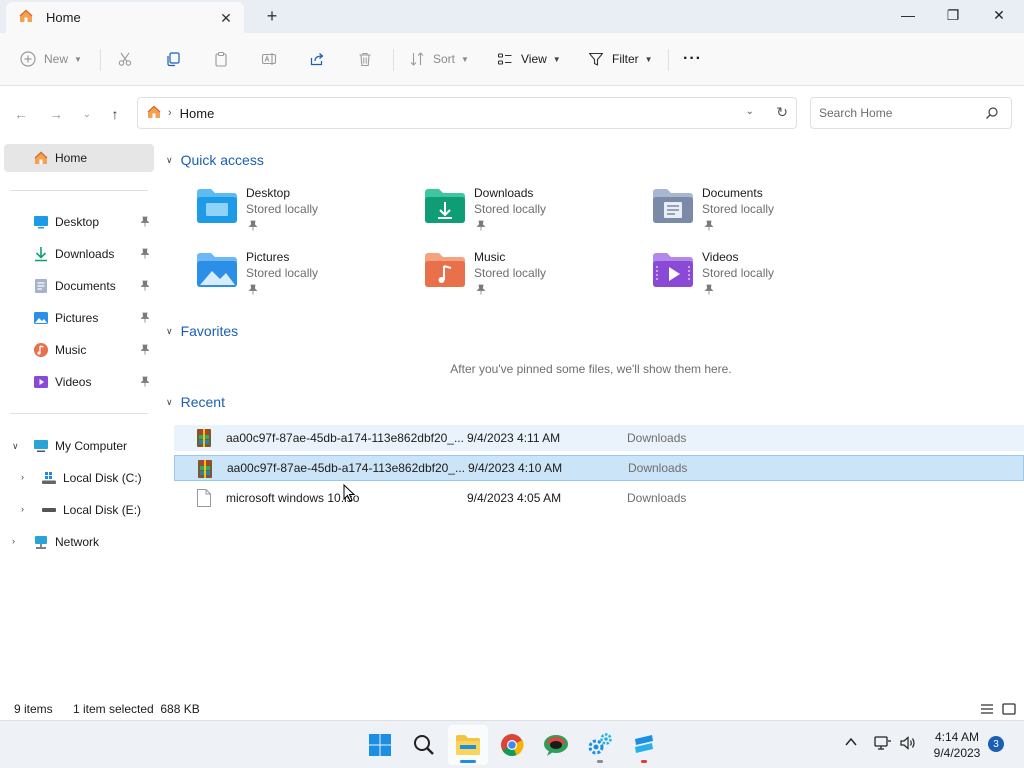 This screenshot has height=768, width=1024. Describe the element at coordinates (202, 331) in the screenshot. I see `section-favorites: ∨ Favorites` at that location.